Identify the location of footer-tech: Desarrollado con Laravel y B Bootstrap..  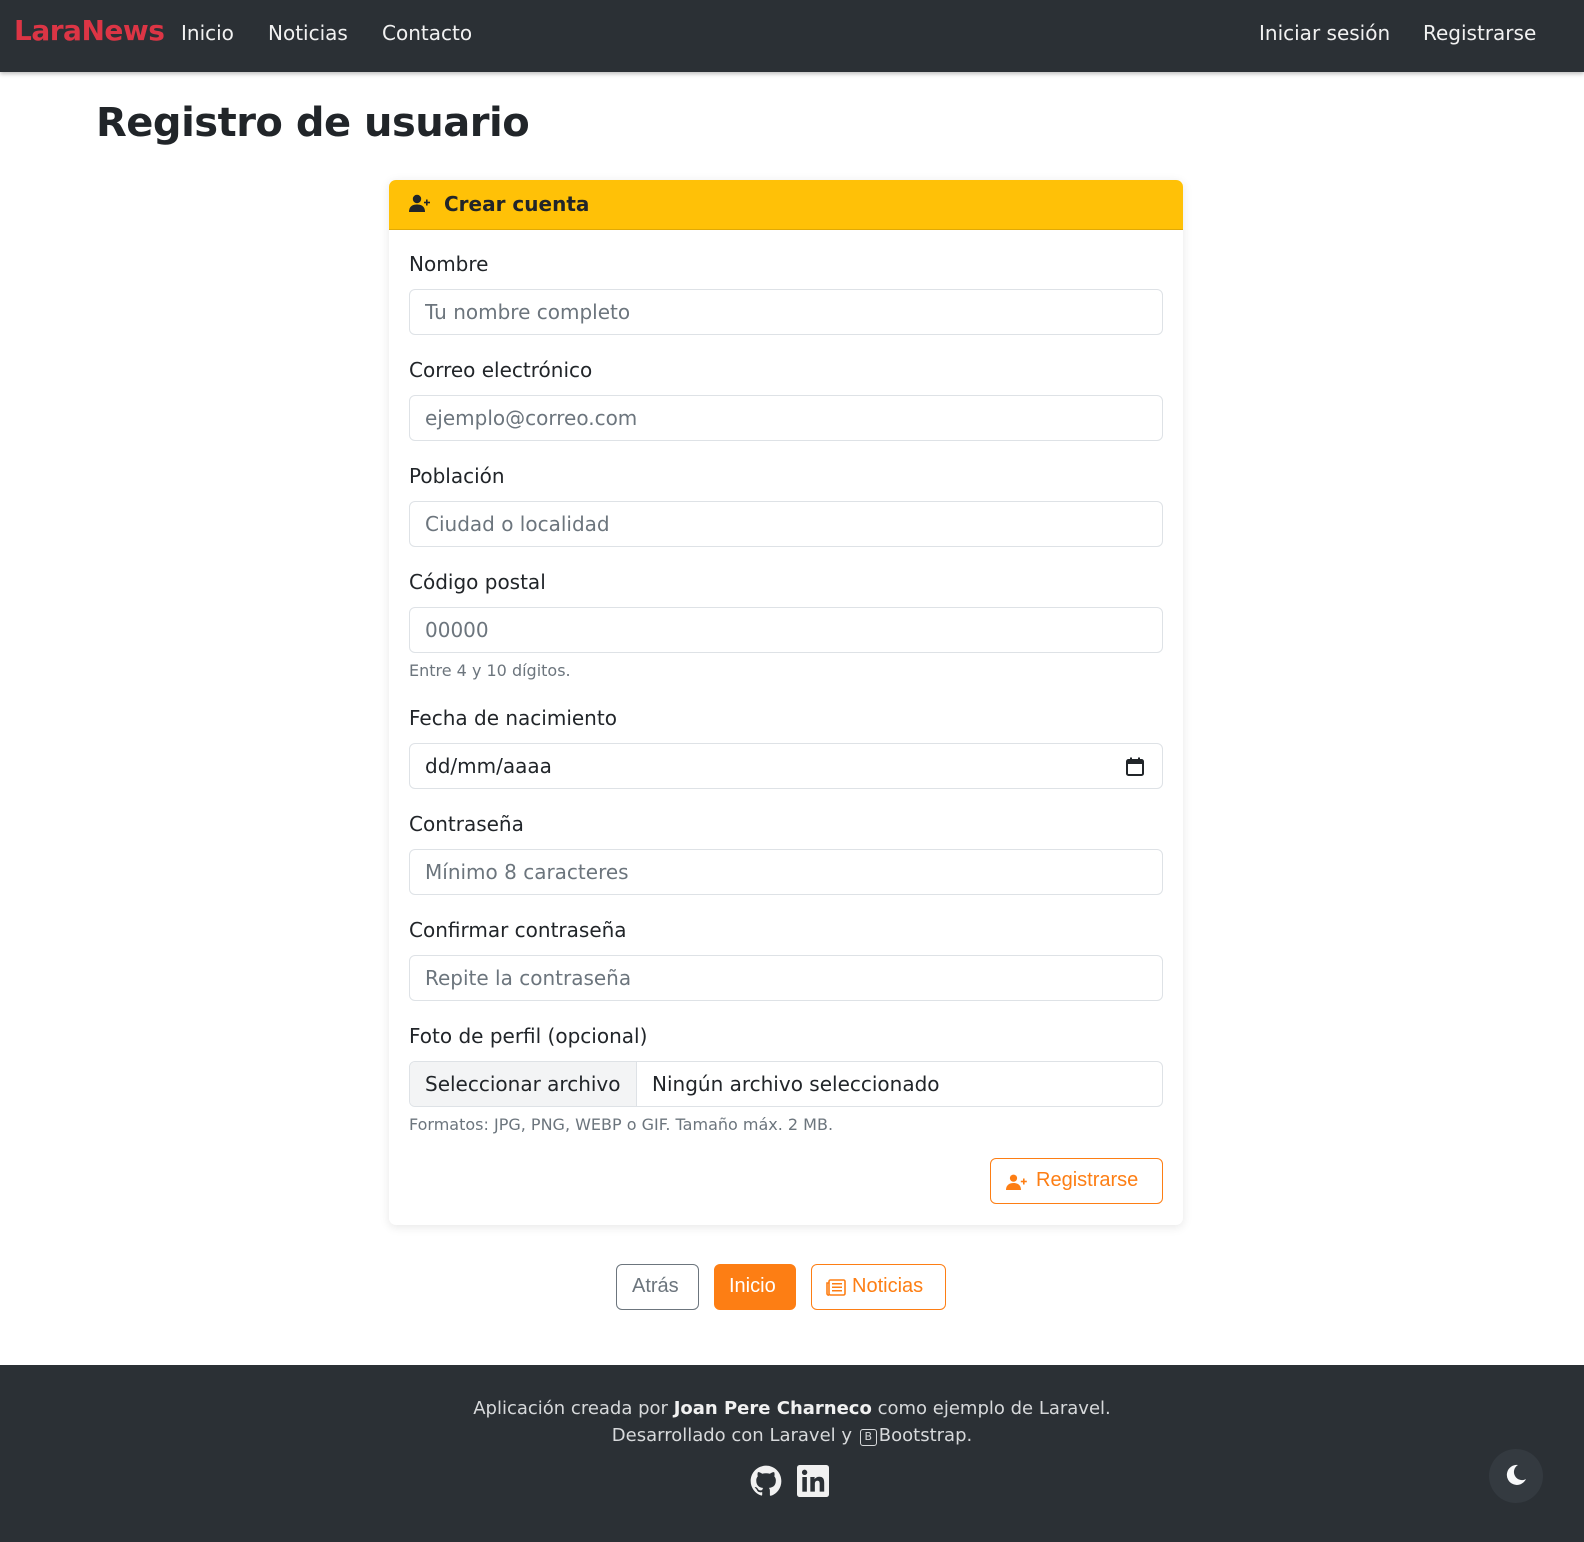
(792, 1435).